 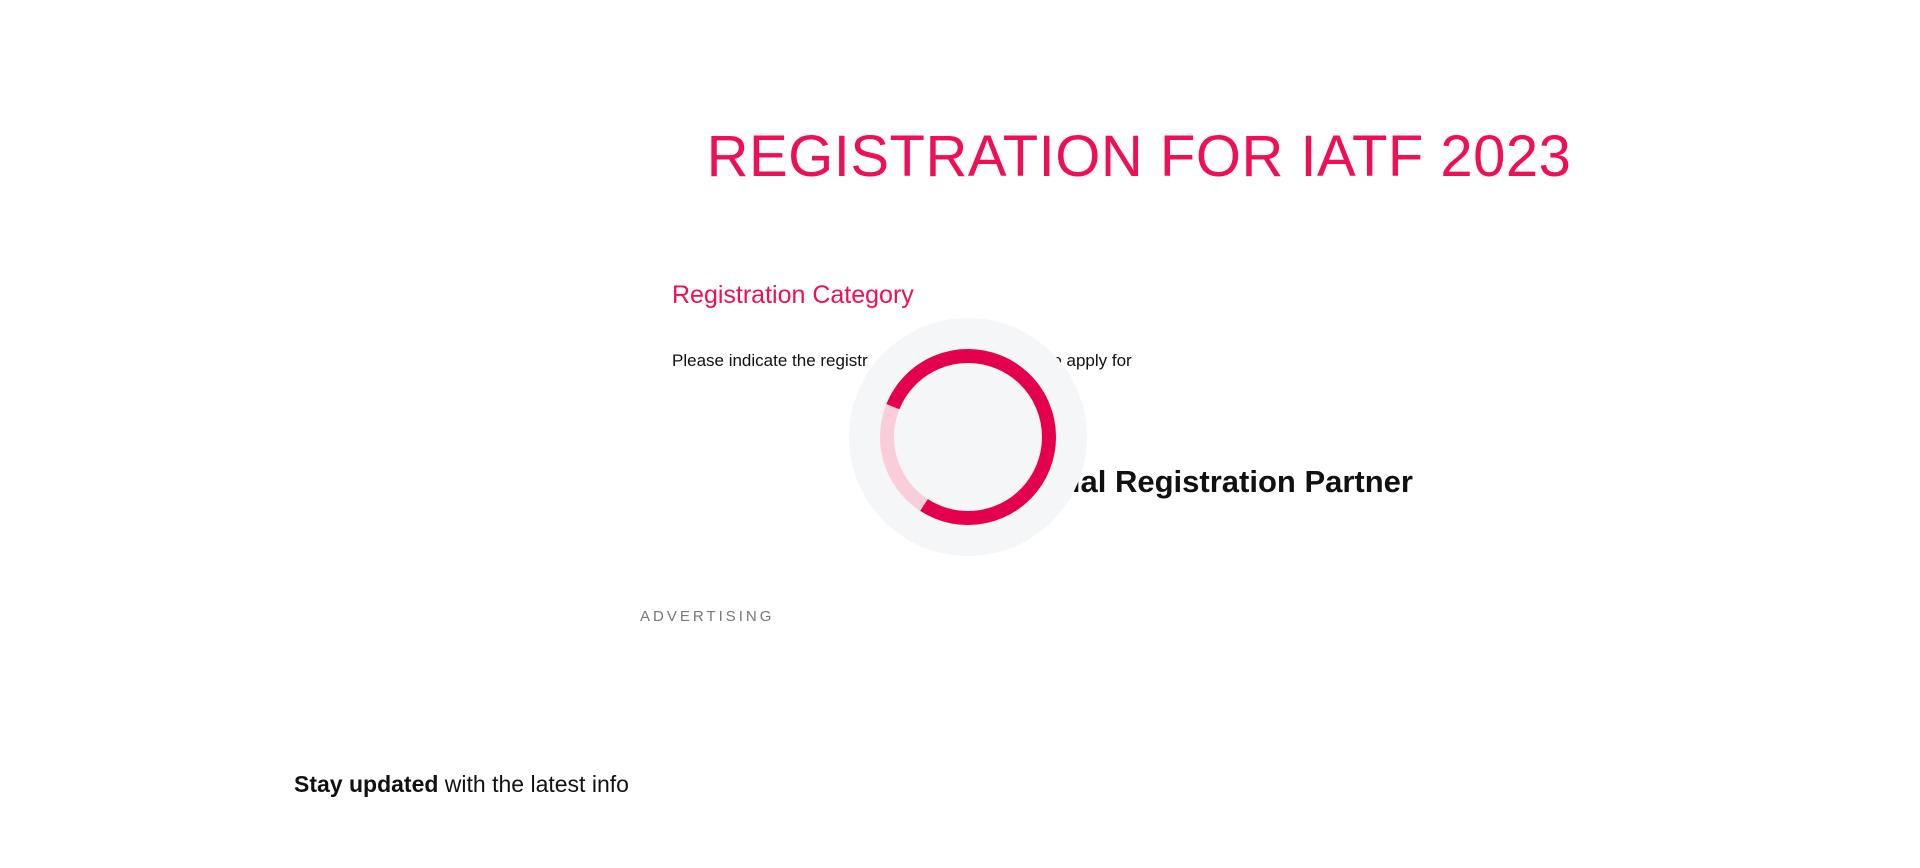 What do you see at coordinates (770, 360) in the screenshot?
I see `registration-instructions-left: Please indicate the registr` at bounding box center [770, 360].